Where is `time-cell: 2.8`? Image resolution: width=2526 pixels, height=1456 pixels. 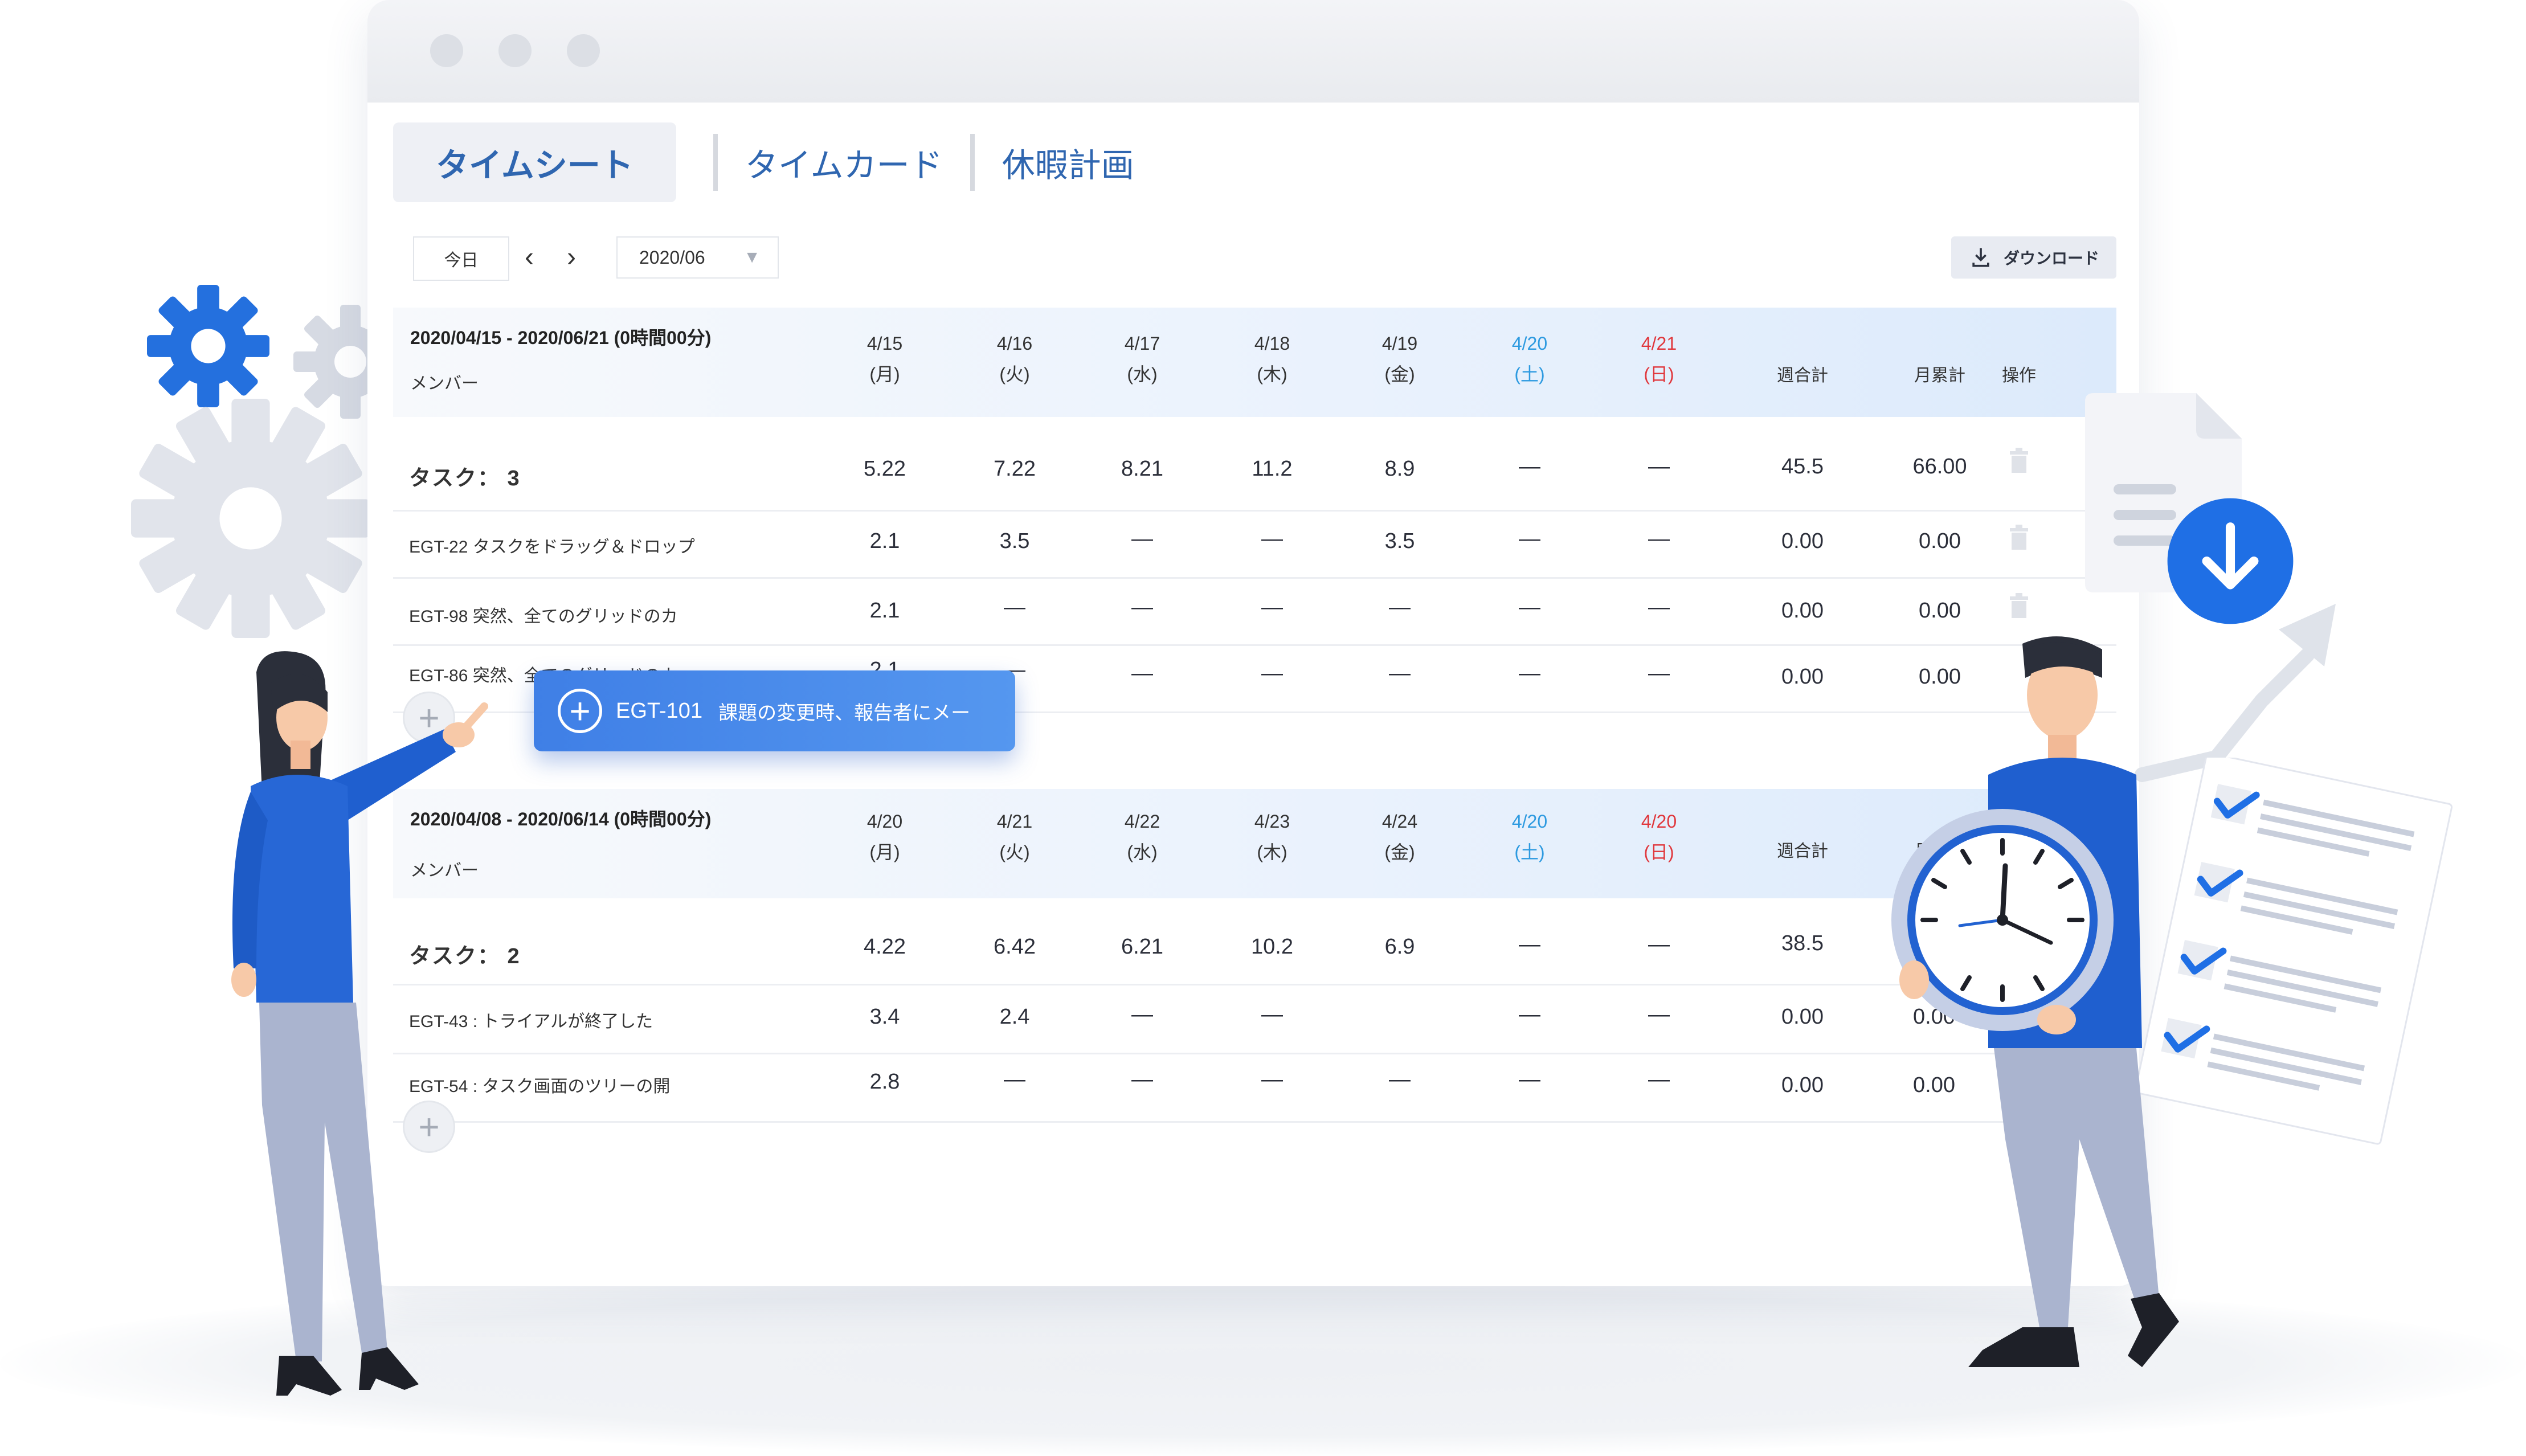 time-cell: 2.8 is located at coordinates (885, 1082).